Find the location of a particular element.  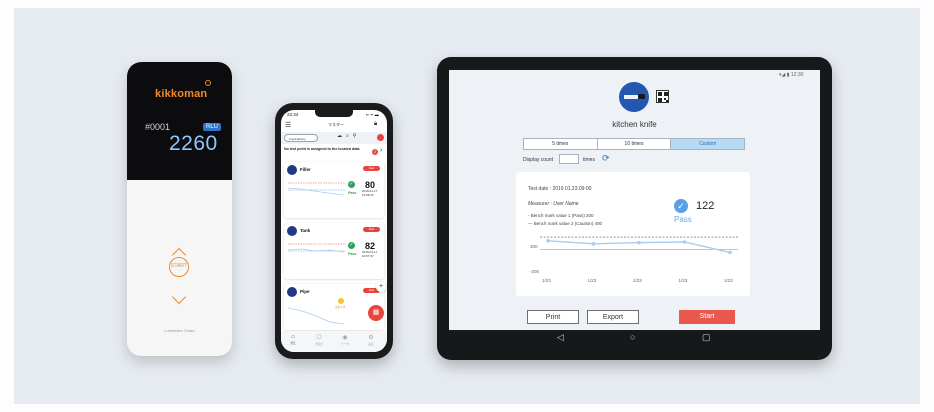

back-icon: ◁ is located at coordinates (560, 337).